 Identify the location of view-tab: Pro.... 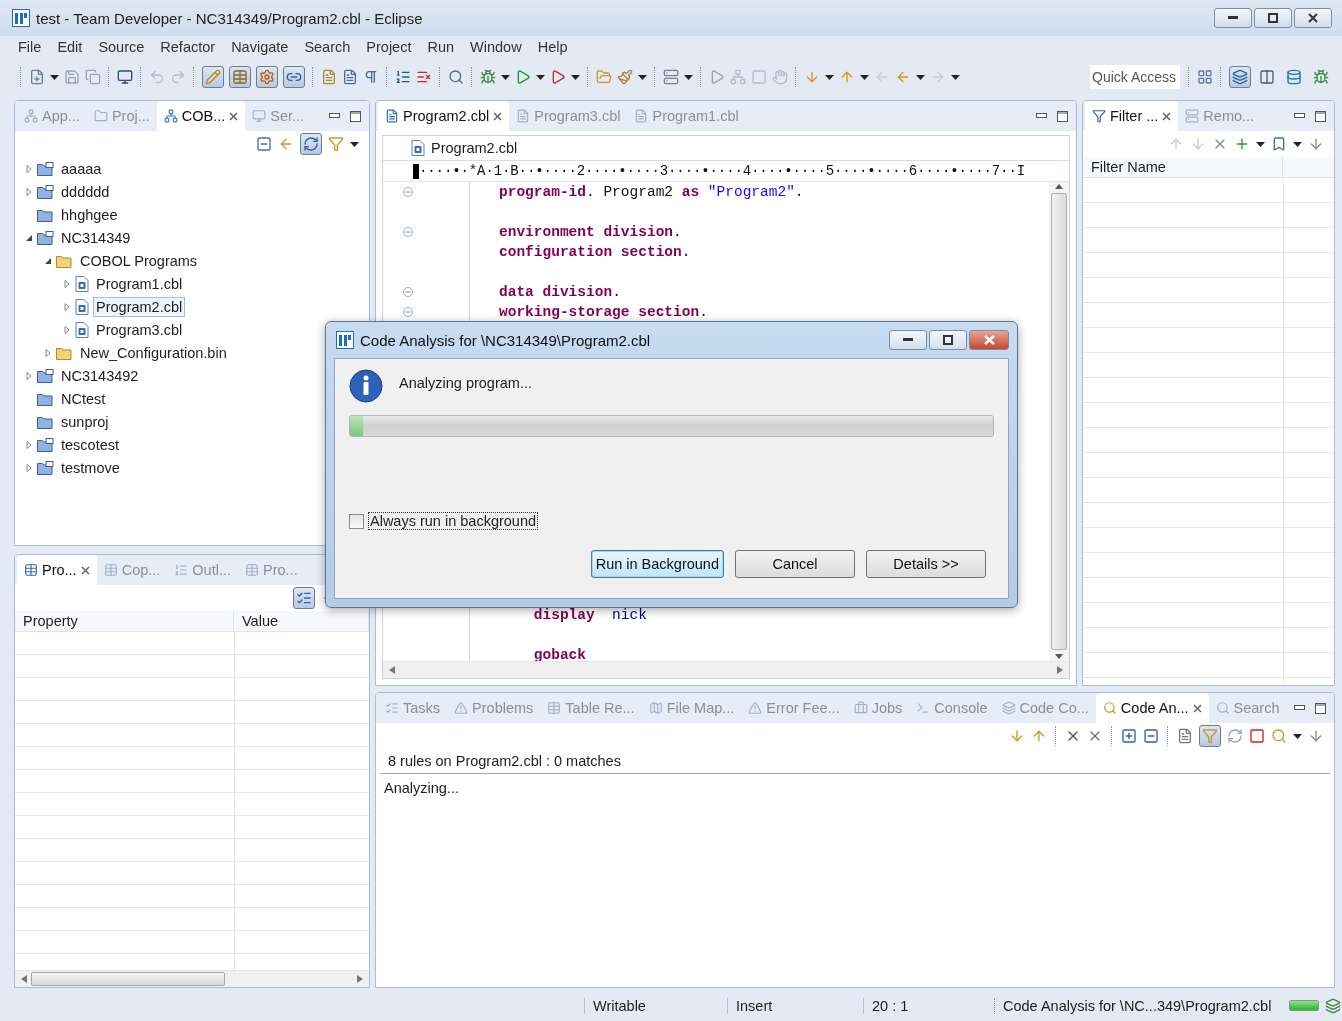
(57, 570).